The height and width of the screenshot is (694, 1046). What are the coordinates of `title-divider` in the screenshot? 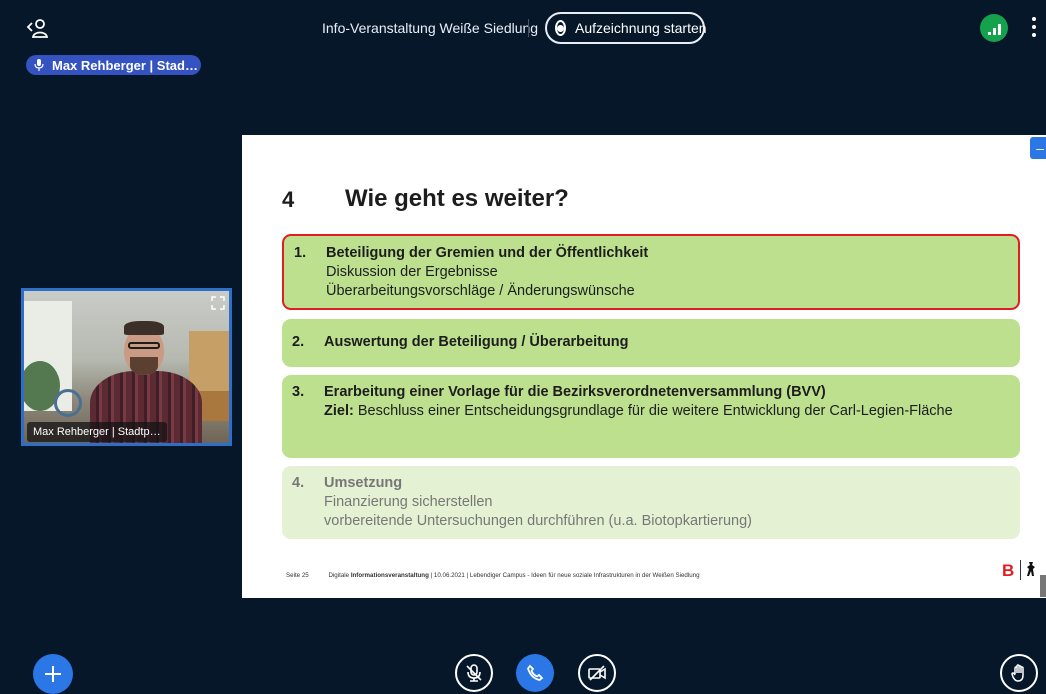 It's located at (528, 28).